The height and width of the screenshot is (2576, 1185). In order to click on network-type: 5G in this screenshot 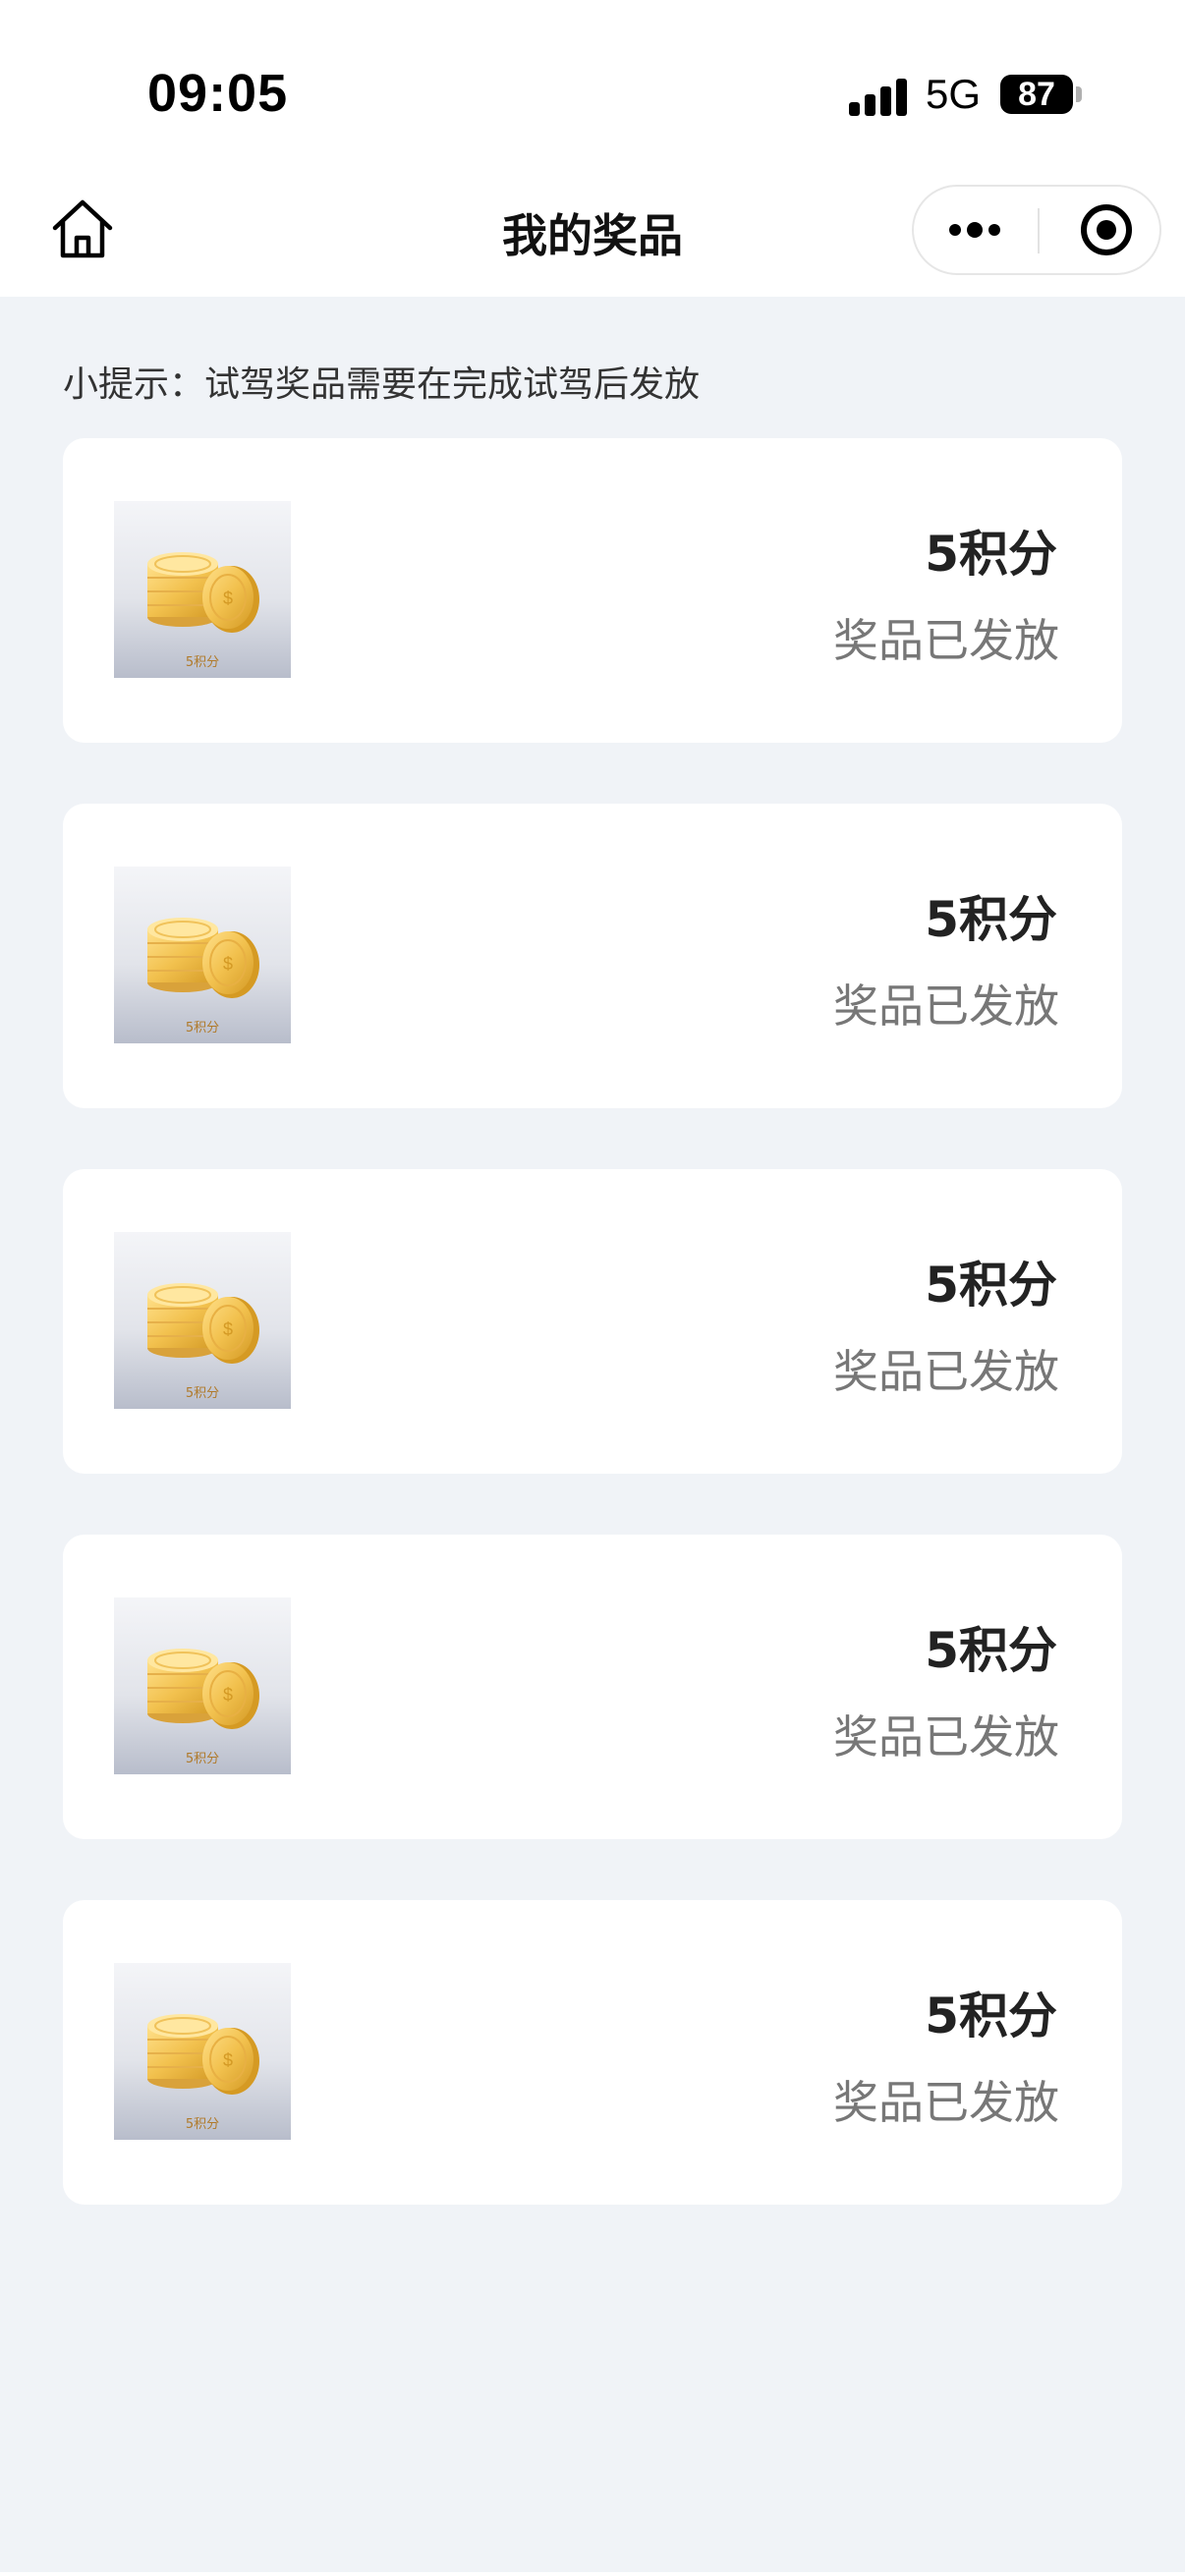, I will do `click(954, 94)`.